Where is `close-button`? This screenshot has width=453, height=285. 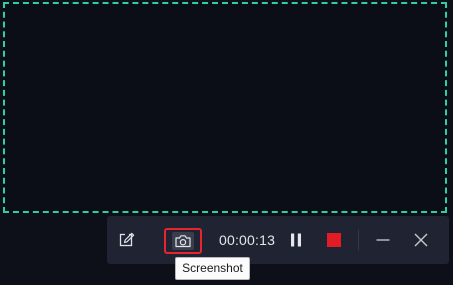 close-button is located at coordinates (421, 240).